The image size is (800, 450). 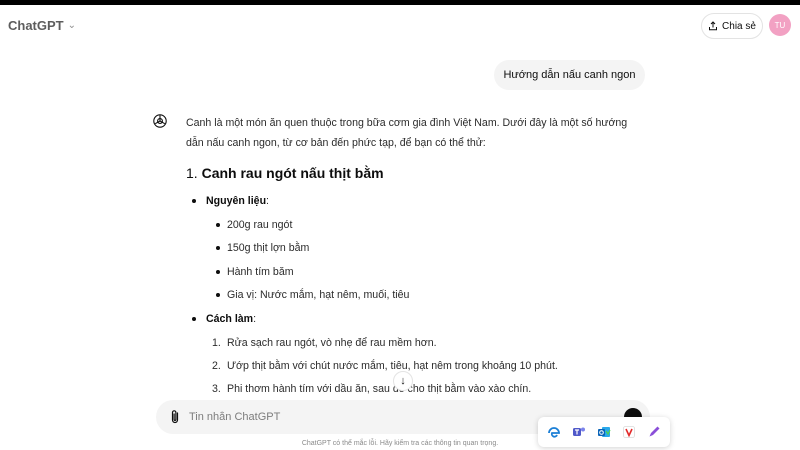 What do you see at coordinates (400, 25) in the screenshot?
I see `top-bar: ChatGPT ⌄ Chia sẻ TU` at bounding box center [400, 25].